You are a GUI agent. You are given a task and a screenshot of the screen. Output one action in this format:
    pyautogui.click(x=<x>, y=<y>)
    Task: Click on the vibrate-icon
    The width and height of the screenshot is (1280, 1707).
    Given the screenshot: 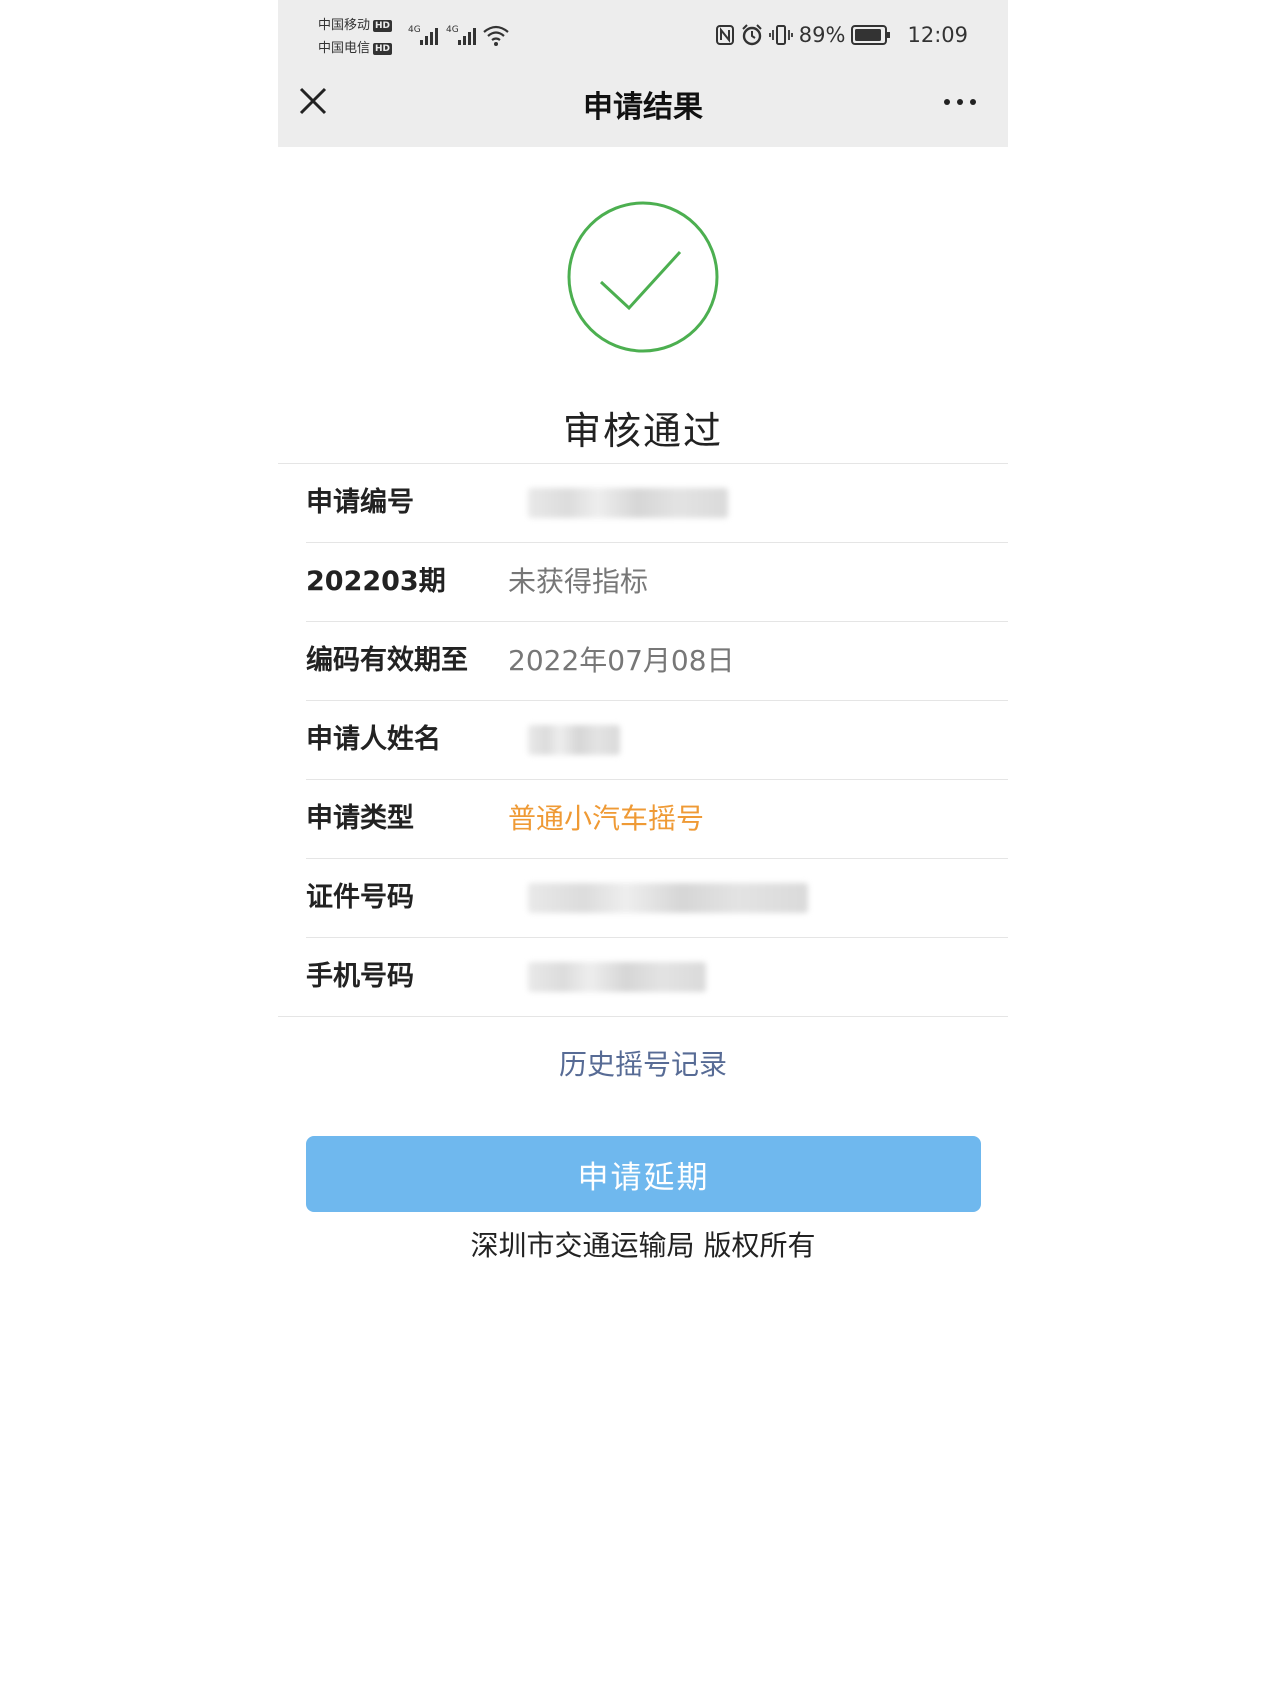 What is the action you would take?
    pyautogui.click(x=780, y=35)
    